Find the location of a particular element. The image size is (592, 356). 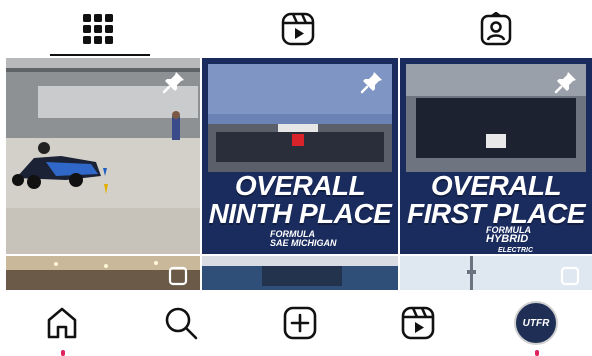

avatar: UTFR is located at coordinates (536, 323).